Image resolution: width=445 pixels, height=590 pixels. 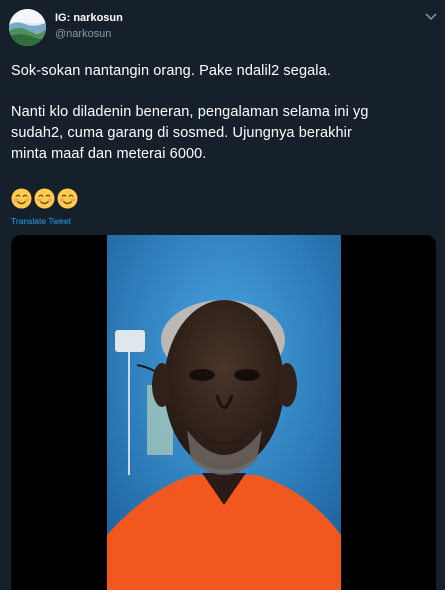 I want to click on avatar, so click(x=27, y=27).